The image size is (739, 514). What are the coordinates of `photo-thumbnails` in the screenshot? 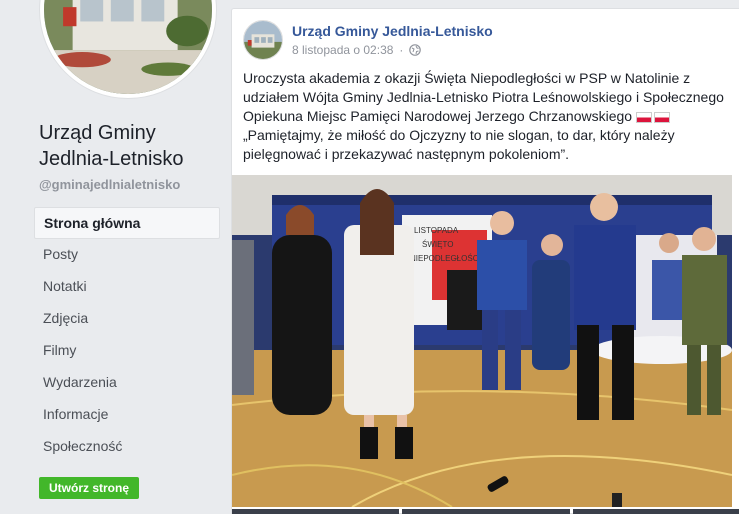 It's located at (485, 511).